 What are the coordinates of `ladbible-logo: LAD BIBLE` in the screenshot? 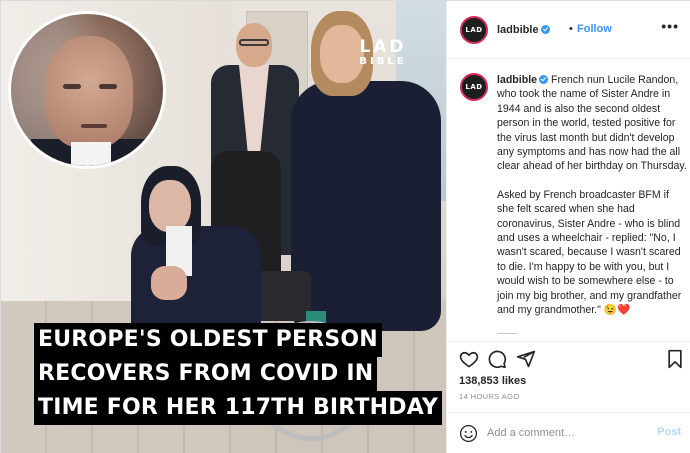 It's located at (383, 54).